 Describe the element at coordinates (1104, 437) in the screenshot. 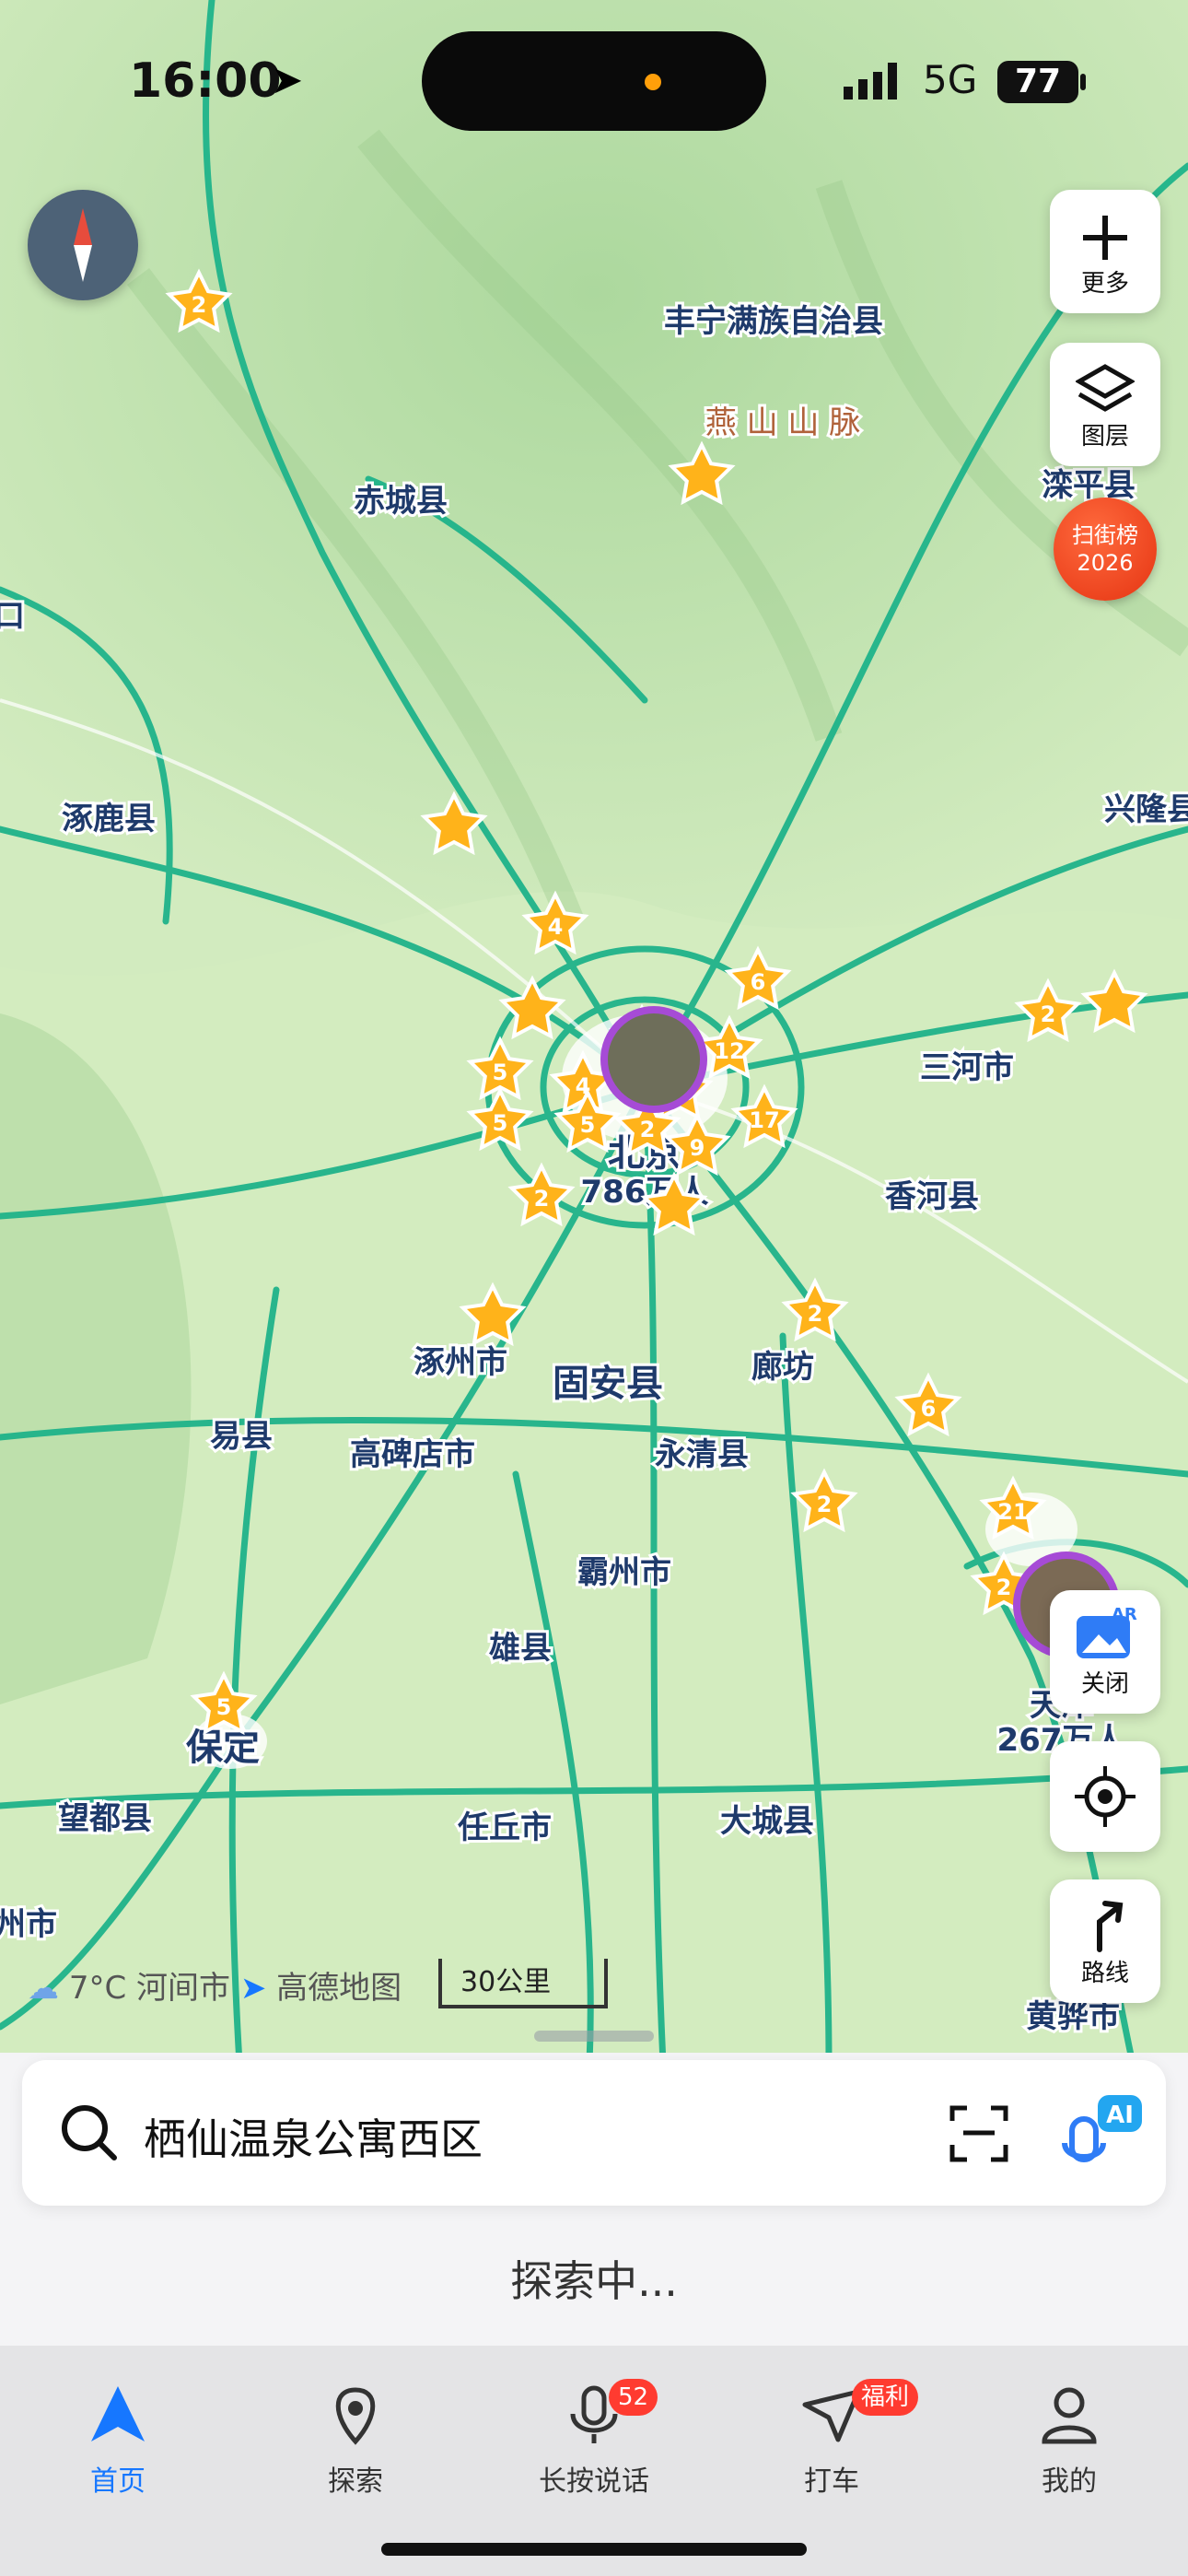

I see `layers-label: 图层` at that location.